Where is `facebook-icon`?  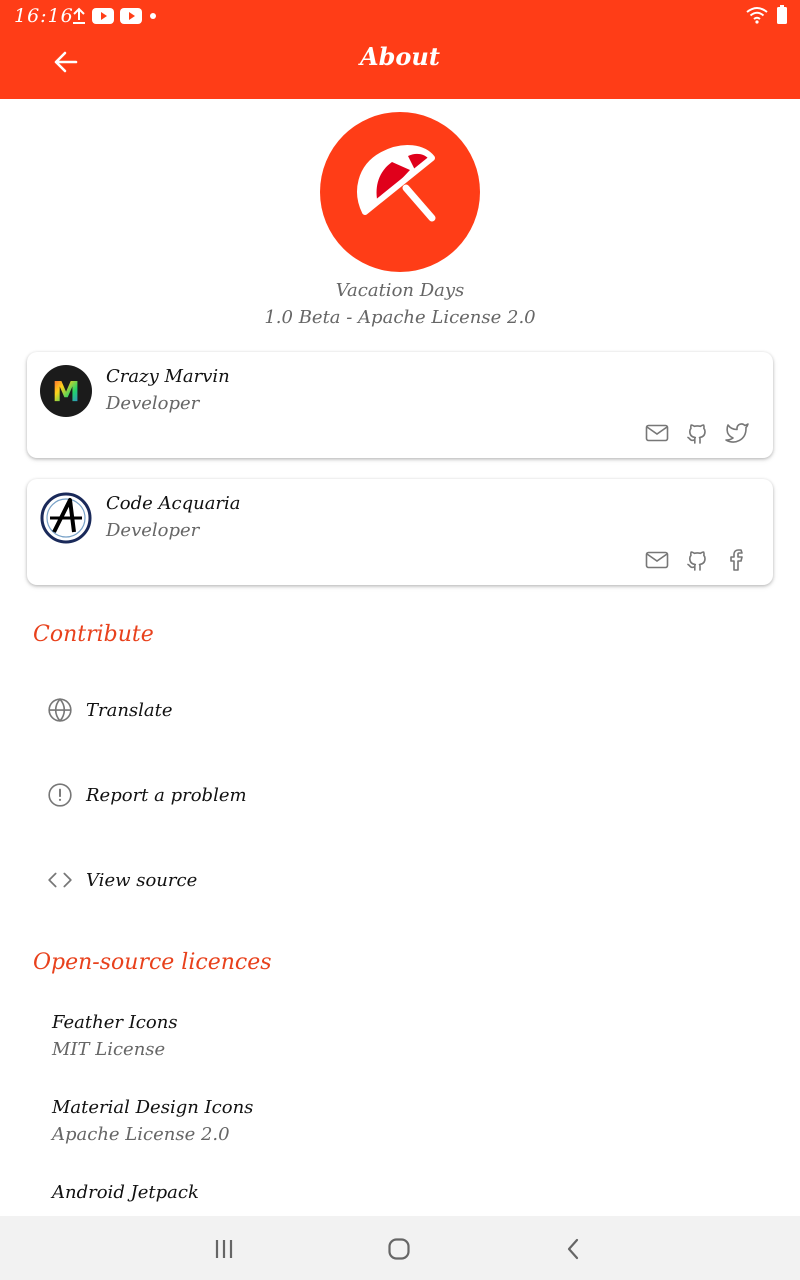
facebook-icon is located at coordinates (736, 560).